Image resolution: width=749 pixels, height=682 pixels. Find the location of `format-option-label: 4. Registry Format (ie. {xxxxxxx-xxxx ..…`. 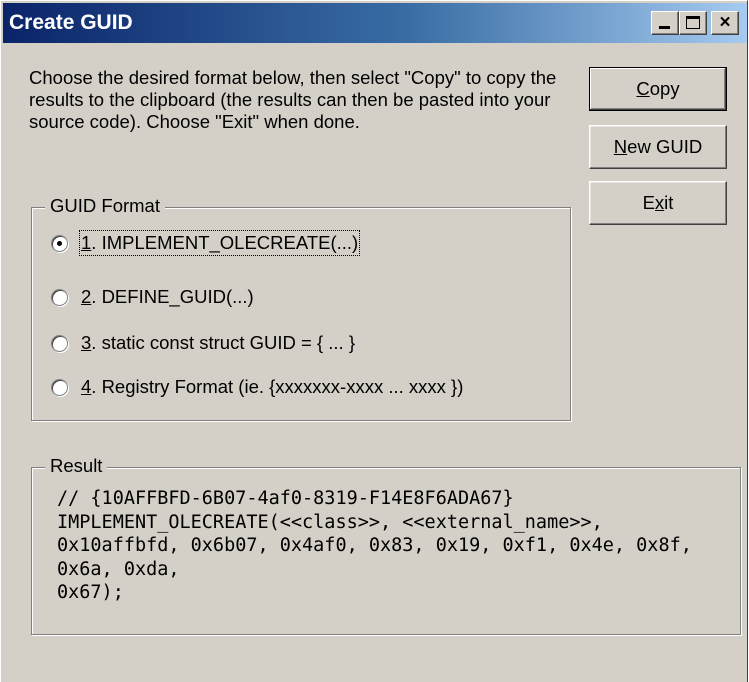

format-option-label: 4. Registry Format (ie. {xxxxxxx-xxxx ..… is located at coordinates (272, 386).